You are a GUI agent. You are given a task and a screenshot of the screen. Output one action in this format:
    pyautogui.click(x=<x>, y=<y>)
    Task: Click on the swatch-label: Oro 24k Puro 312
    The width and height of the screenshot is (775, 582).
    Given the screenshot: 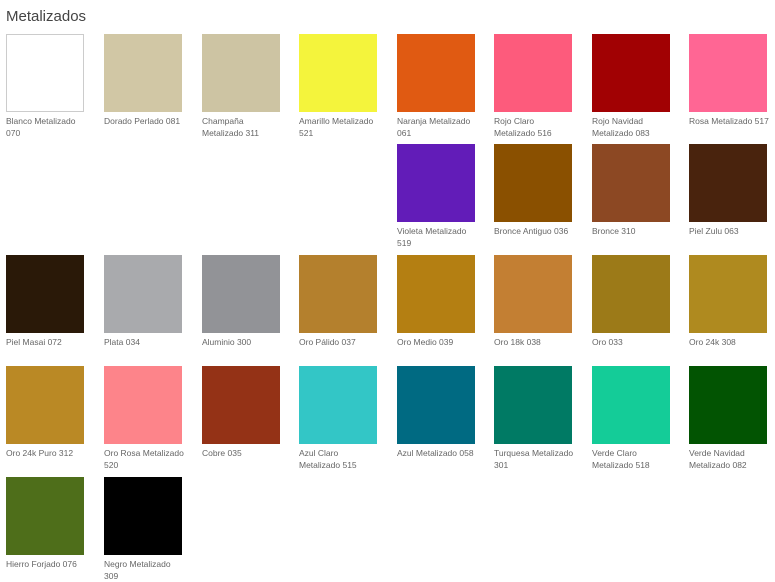 What is the action you would take?
    pyautogui.click(x=40, y=453)
    